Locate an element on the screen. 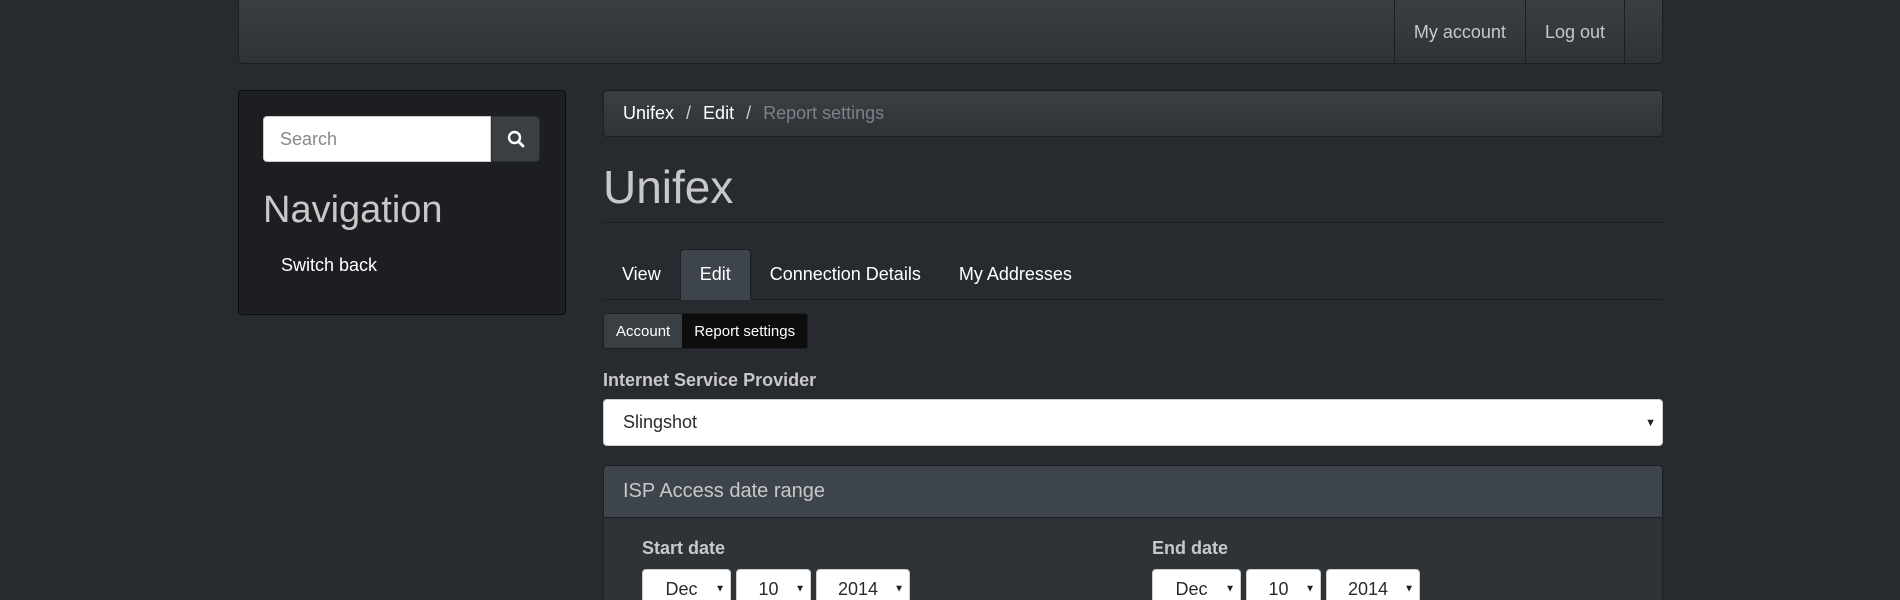 The image size is (1900, 600). navigation-heading: Navigation is located at coordinates (353, 210).